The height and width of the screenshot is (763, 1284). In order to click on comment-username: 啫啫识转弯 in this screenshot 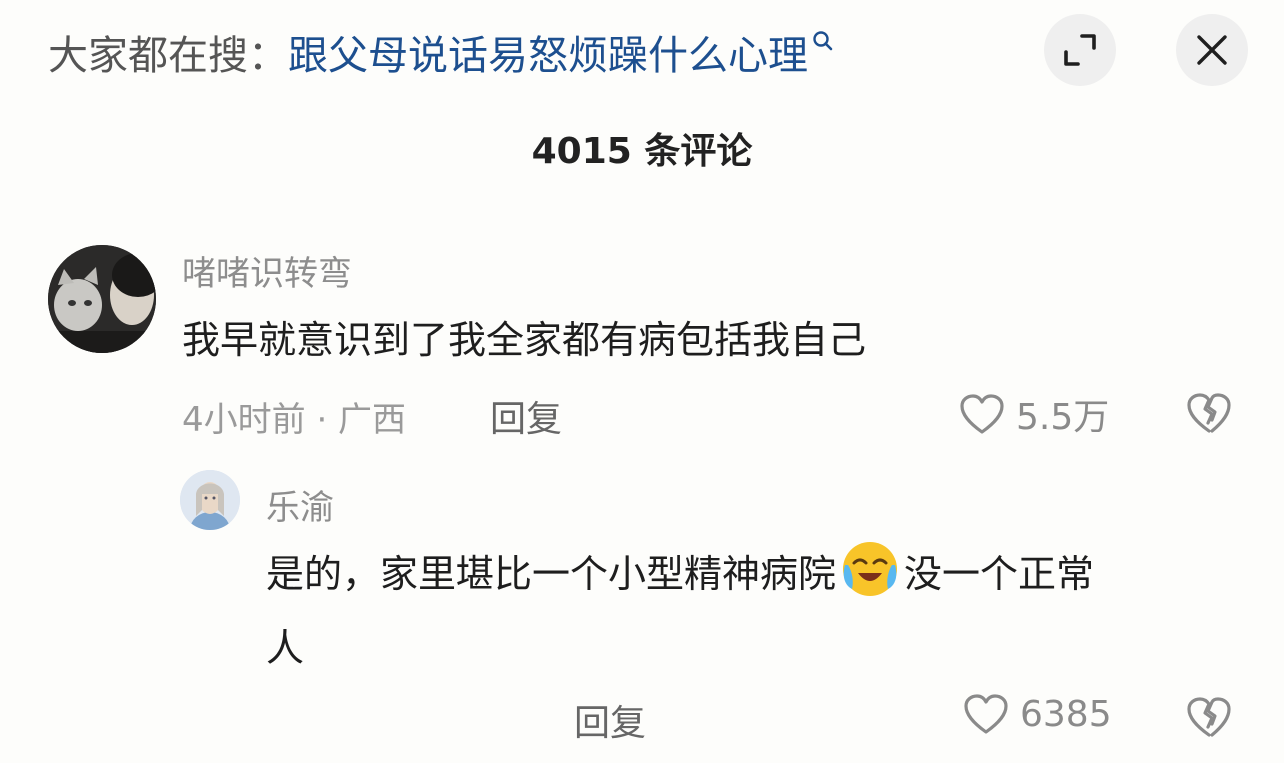, I will do `click(267, 270)`.